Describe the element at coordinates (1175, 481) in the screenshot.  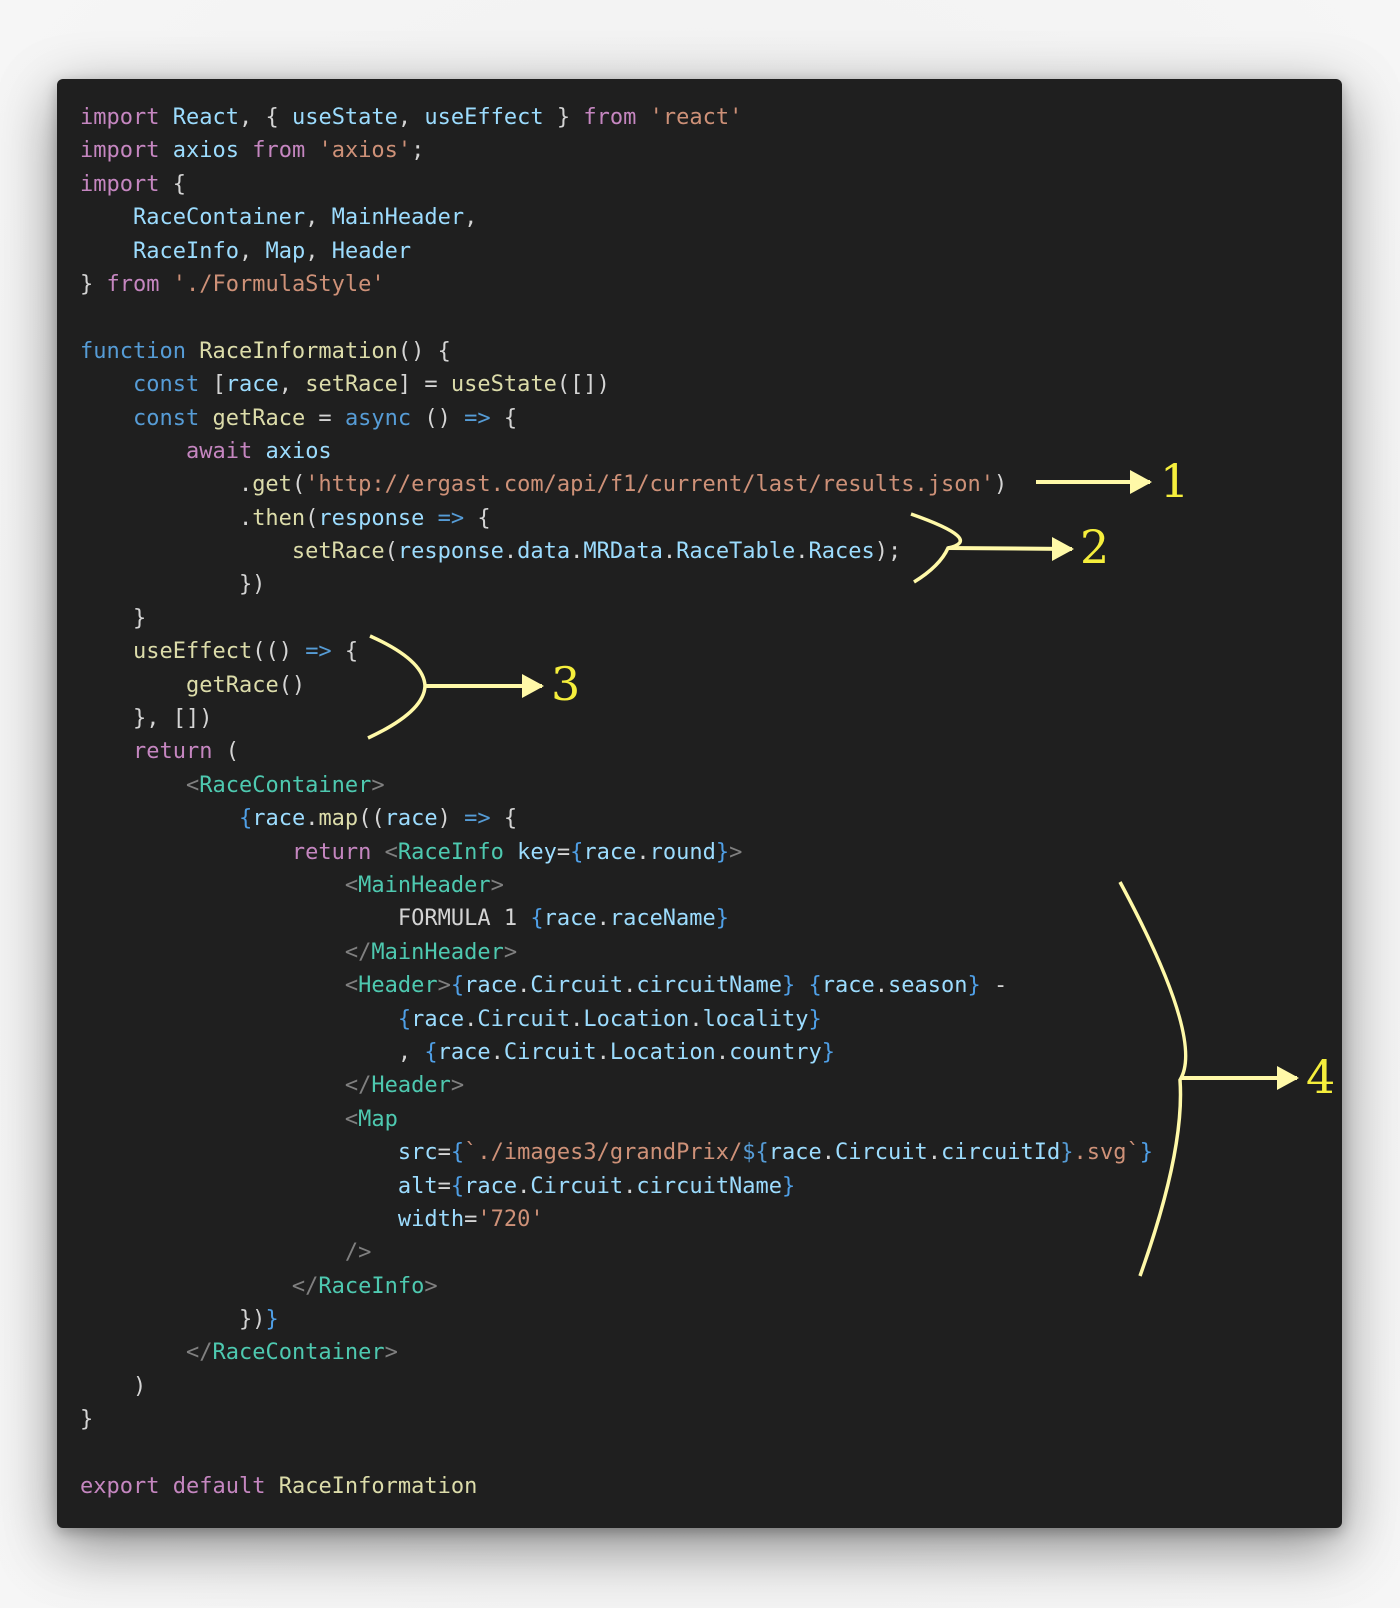
I see `annotation-number-1: 1` at that location.